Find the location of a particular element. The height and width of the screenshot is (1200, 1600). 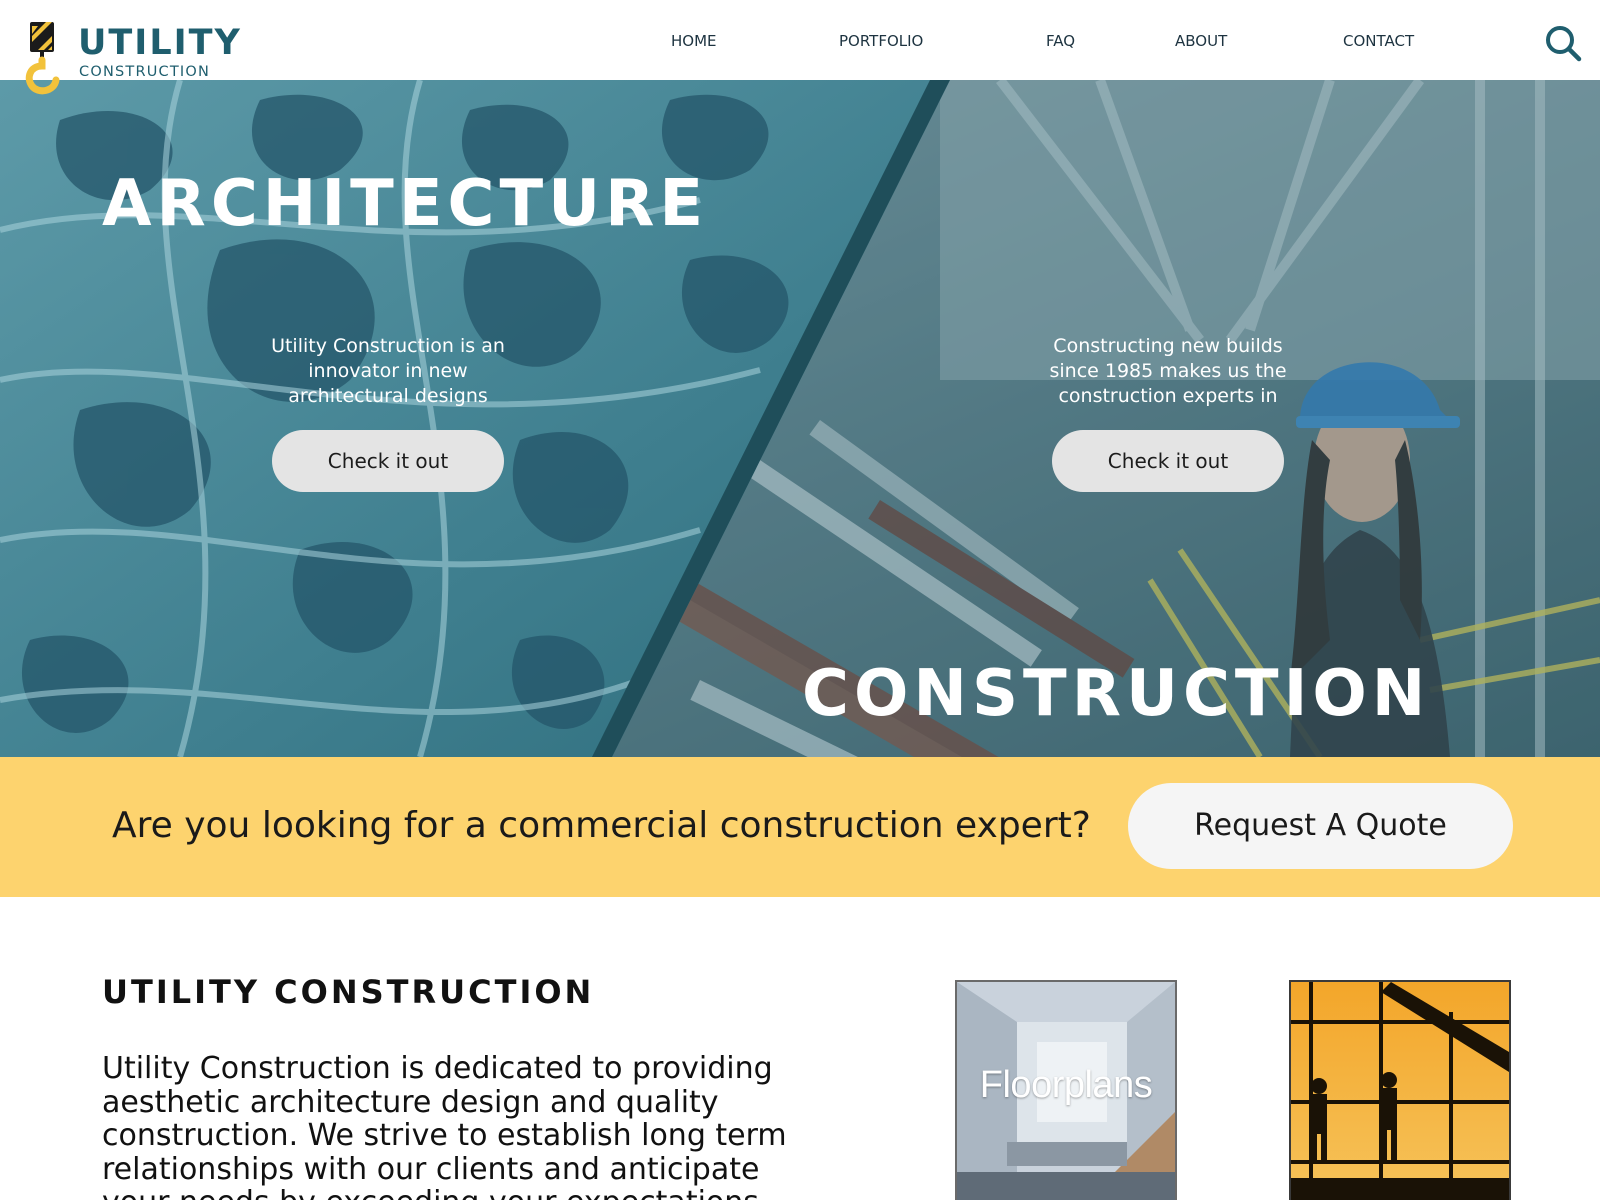

nav-contact: CONTACT is located at coordinates (1378, 41).